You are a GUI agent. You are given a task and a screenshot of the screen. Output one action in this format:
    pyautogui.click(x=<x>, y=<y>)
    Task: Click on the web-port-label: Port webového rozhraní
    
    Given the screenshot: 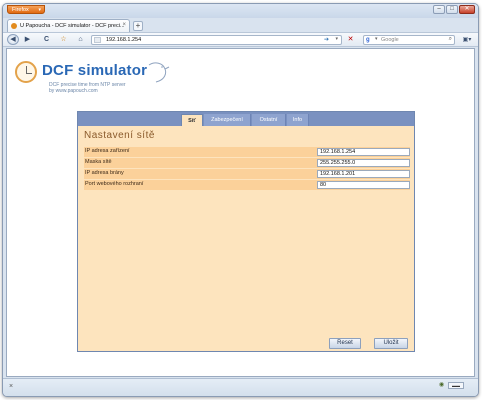 What is the action you would take?
    pyautogui.click(x=114, y=184)
    